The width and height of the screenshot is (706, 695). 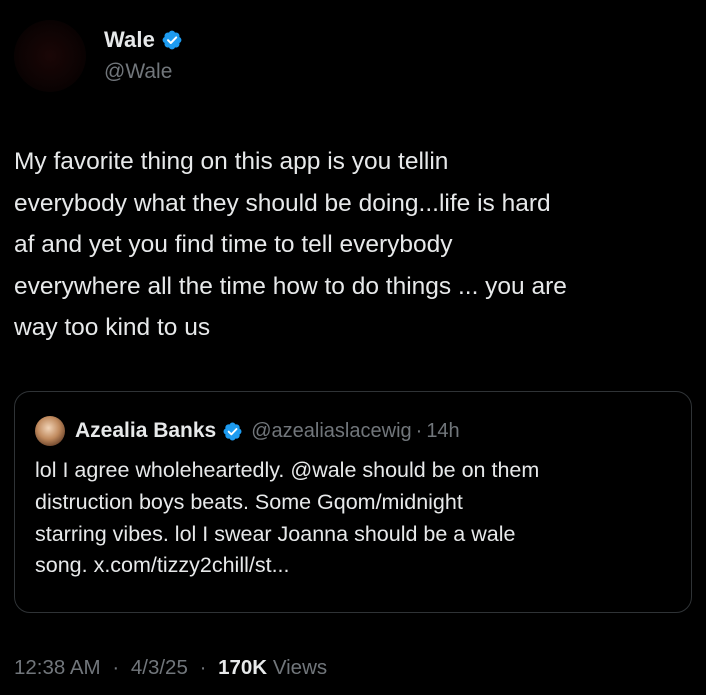 What do you see at coordinates (300, 667) in the screenshot?
I see `views-label: Views` at bounding box center [300, 667].